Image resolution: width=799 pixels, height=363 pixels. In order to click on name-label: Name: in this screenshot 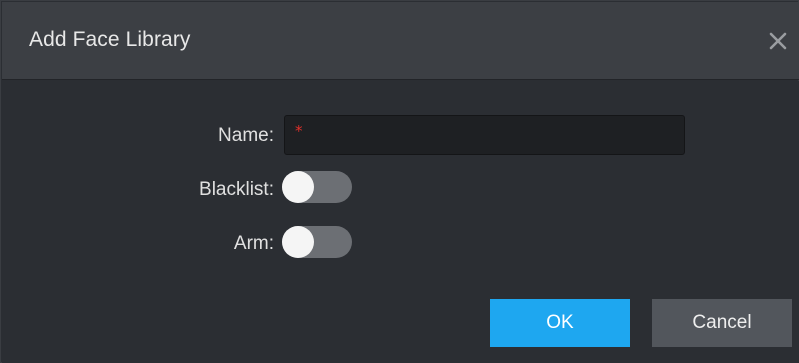, I will do `click(246, 135)`.